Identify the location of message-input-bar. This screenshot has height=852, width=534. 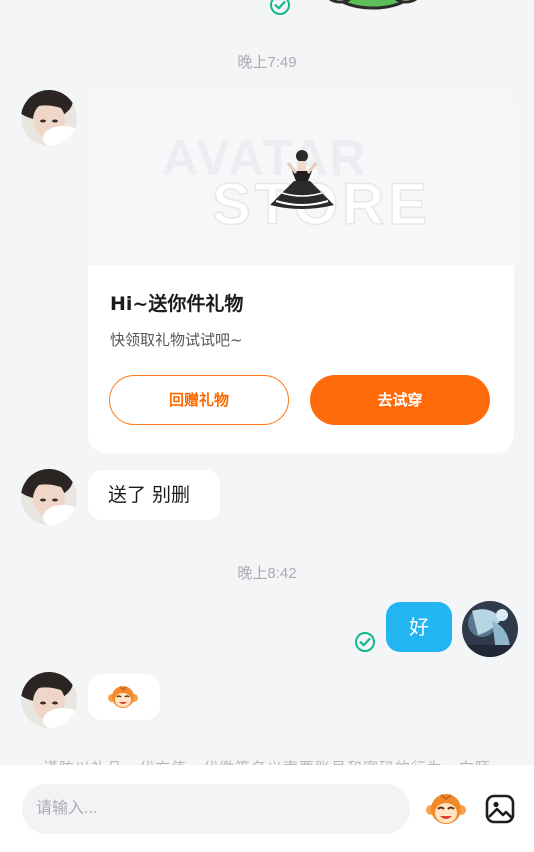
(267, 808).